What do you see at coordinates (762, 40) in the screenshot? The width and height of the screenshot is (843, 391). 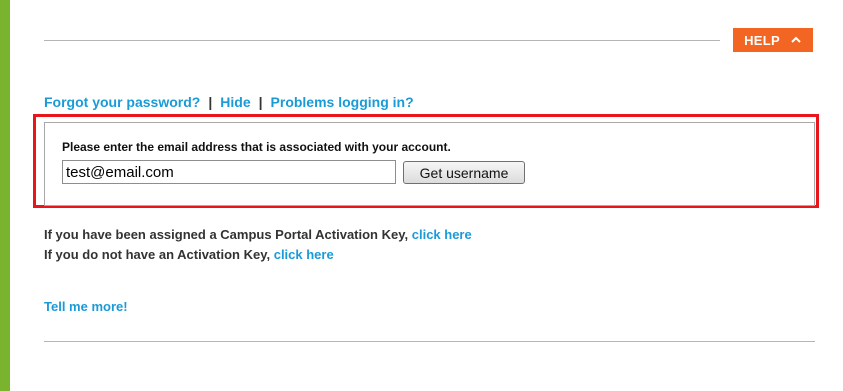 I see `help-button-label: HELP` at bounding box center [762, 40].